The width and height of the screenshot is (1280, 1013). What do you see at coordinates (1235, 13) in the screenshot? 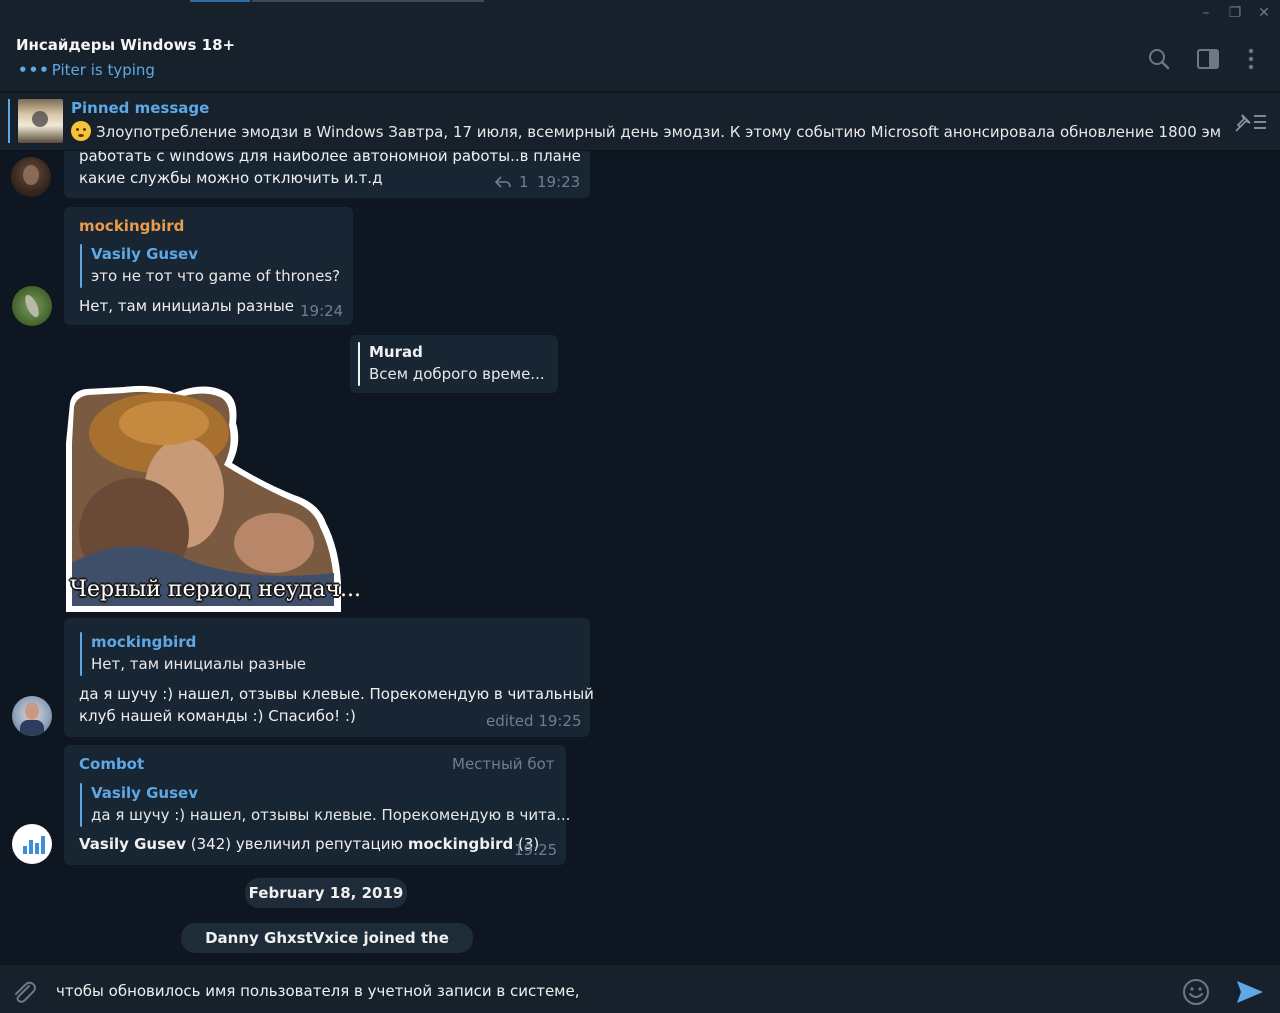
I see `restore-button: ❐` at bounding box center [1235, 13].